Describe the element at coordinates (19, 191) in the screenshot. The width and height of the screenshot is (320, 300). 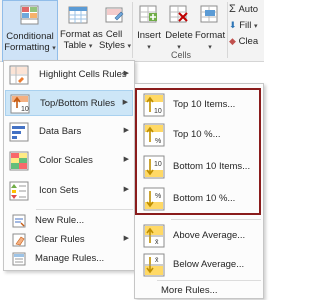
I see `icon-sets-icon` at that location.